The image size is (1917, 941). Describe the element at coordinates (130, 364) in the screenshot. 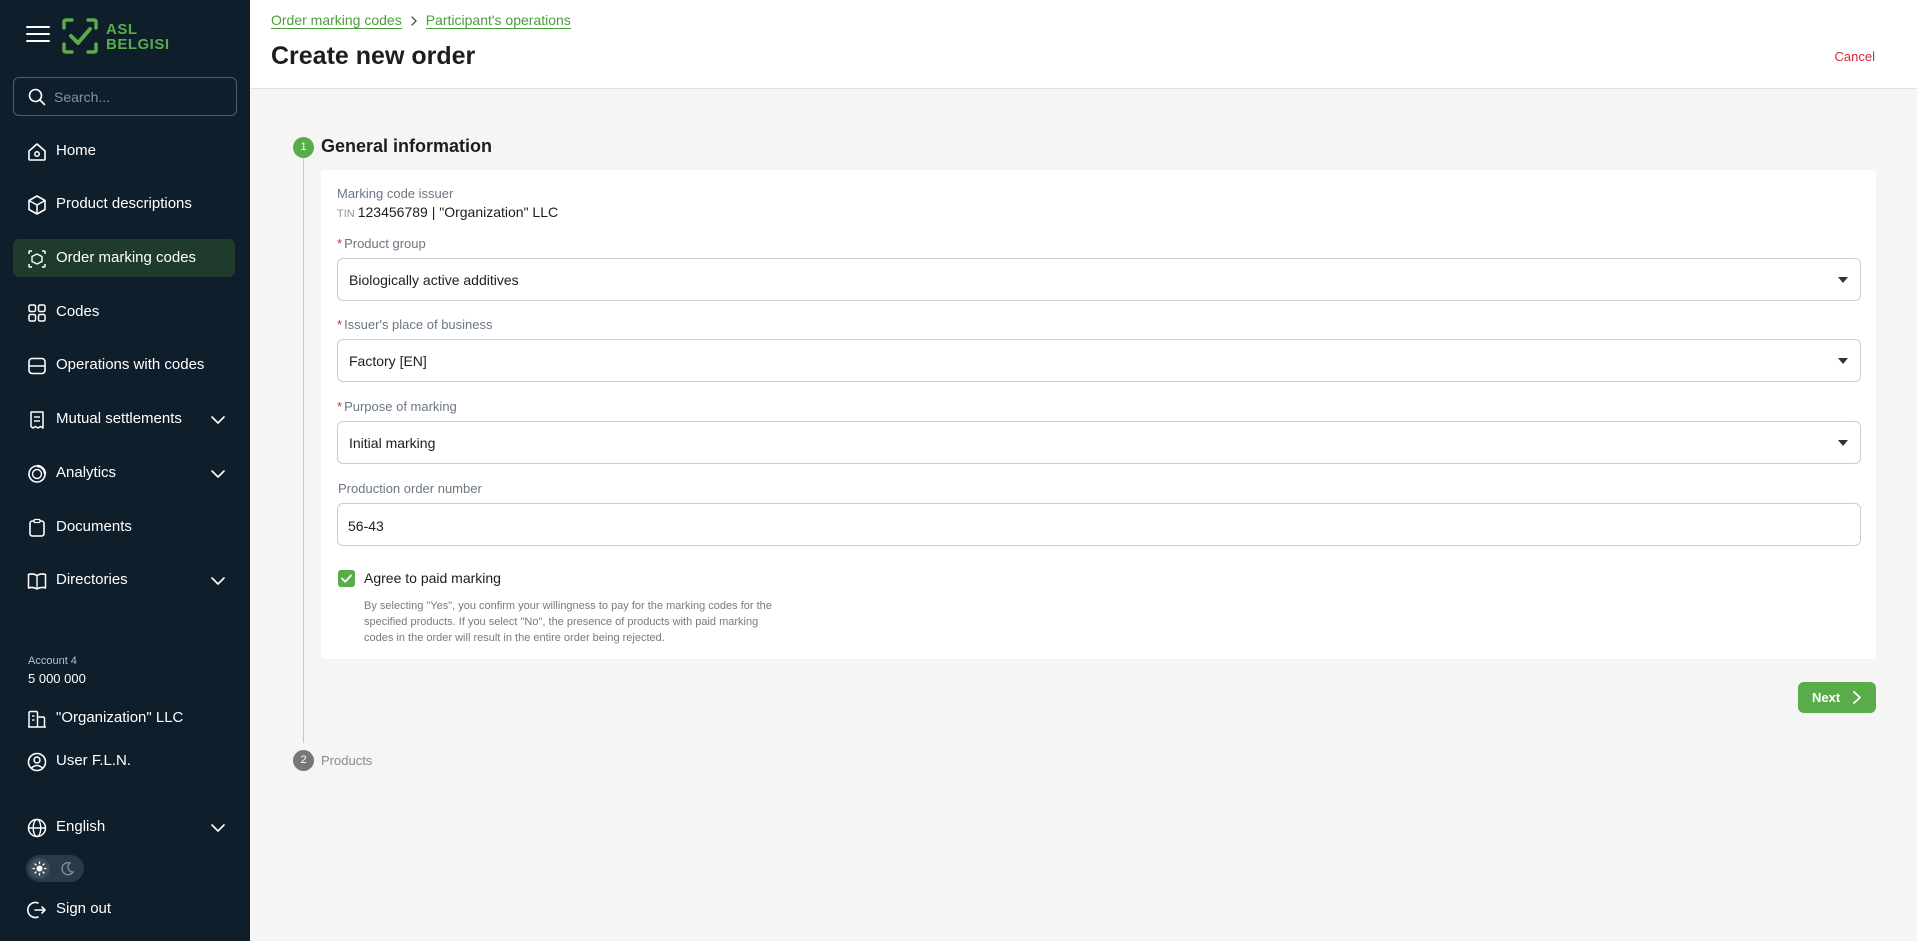

I see `sidebar-item-label: Operations with codes` at that location.